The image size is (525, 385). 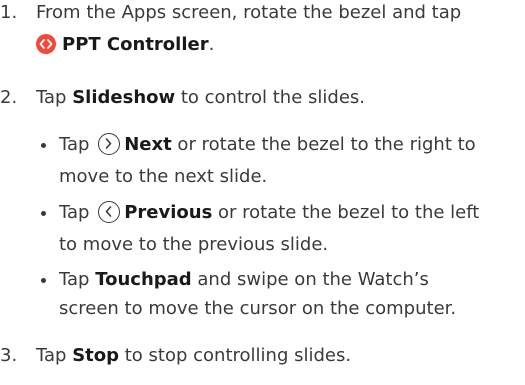 What do you see at coordinates (148, 144) in the screenshot?
I see `next-label: Next` at bounding box center [148, 144].